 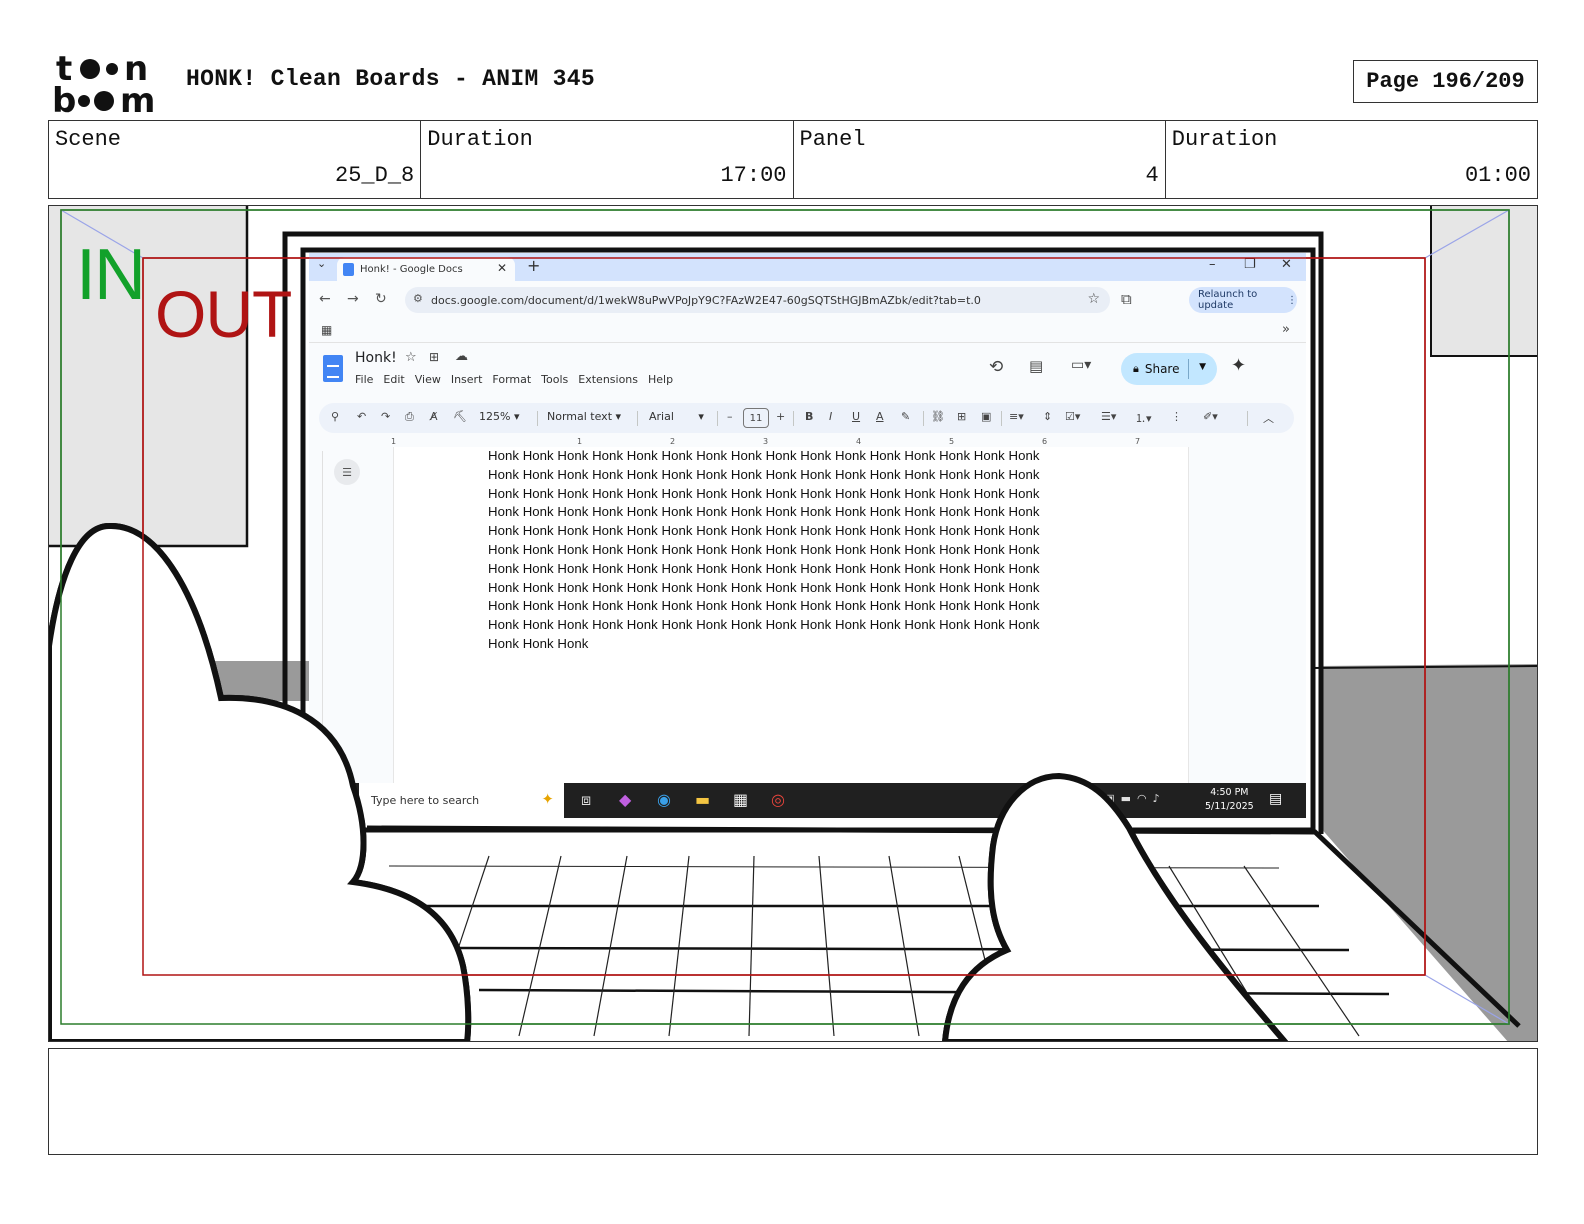 I want to click on paint-format-icon: ⛏, so click(x=460, y=416).